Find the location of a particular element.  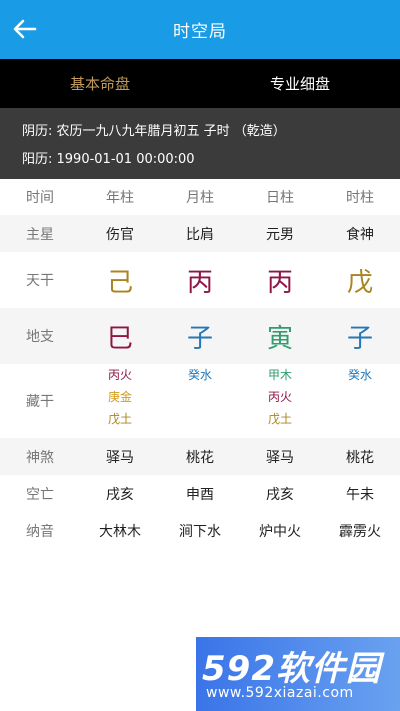

table-row-tiangan: 天干 己 丙 丙 戊 is located at coordinates (200, 280).